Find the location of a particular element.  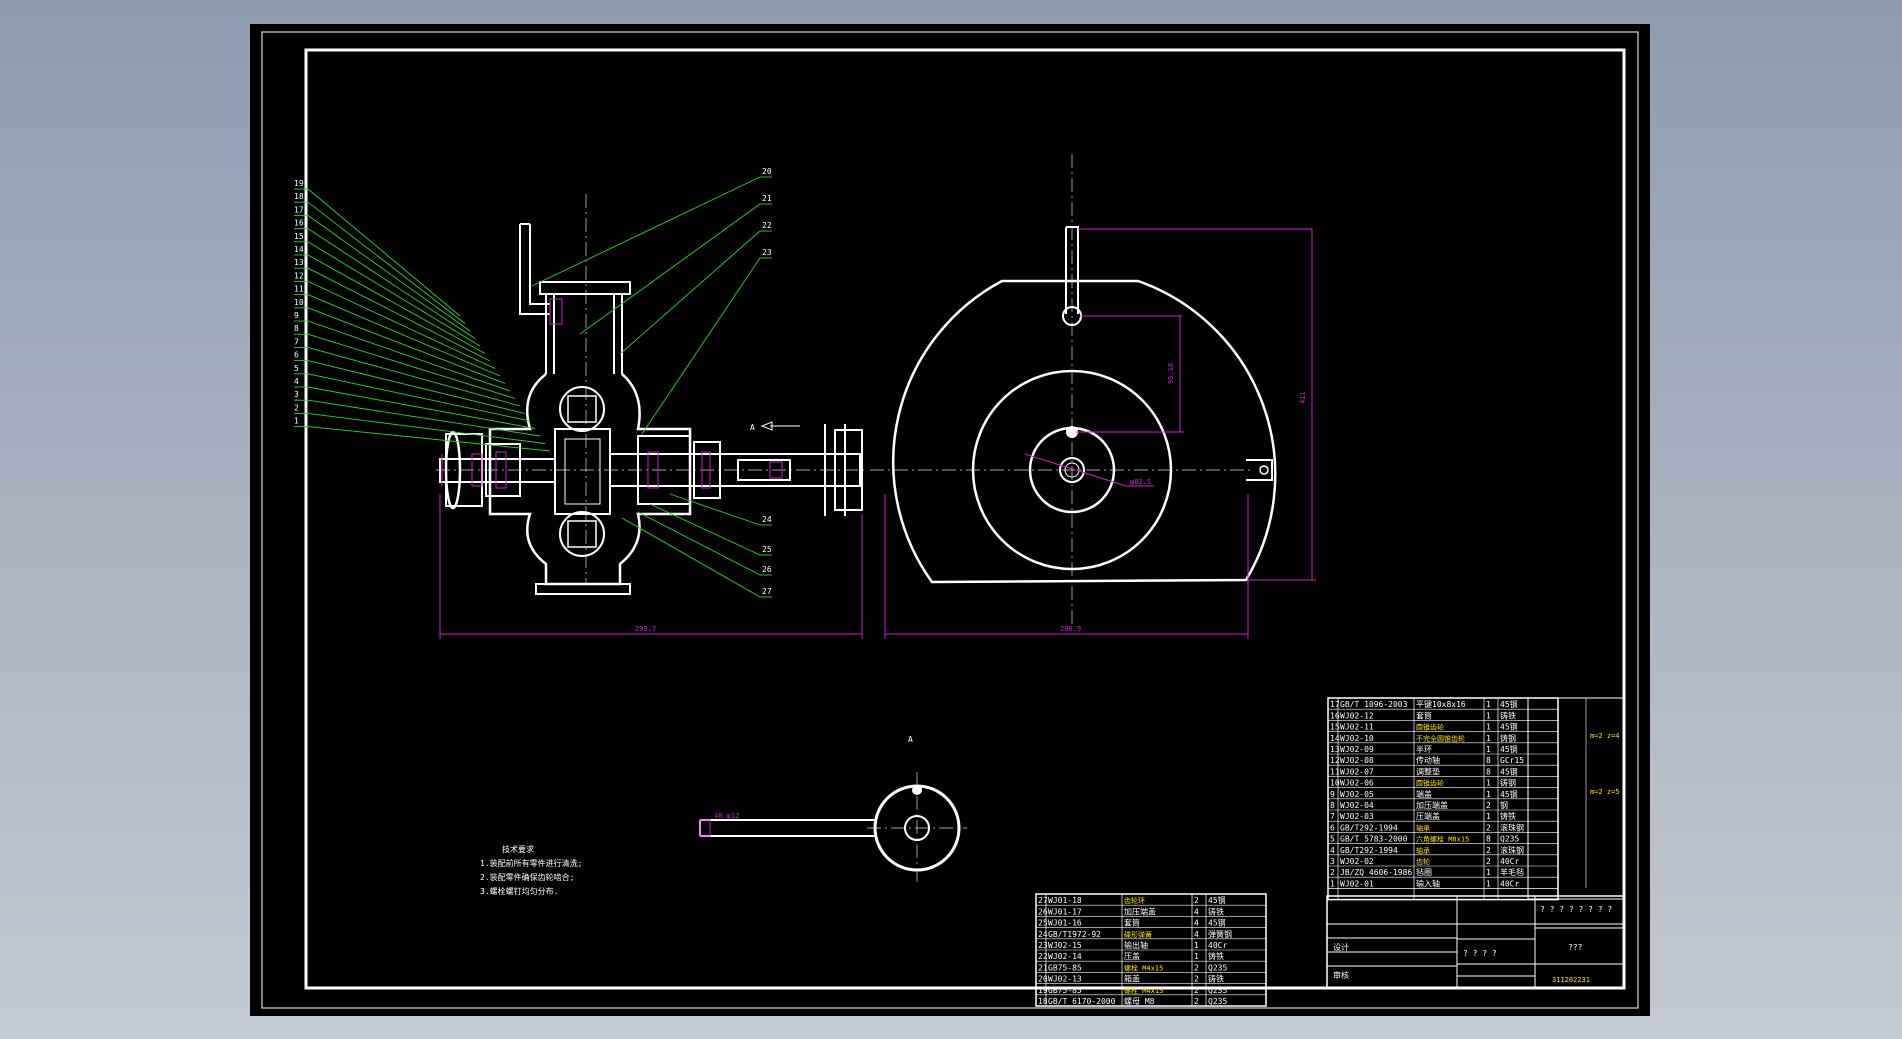

bom-cell: 压端盖 is located at coordinates (1428, 816).